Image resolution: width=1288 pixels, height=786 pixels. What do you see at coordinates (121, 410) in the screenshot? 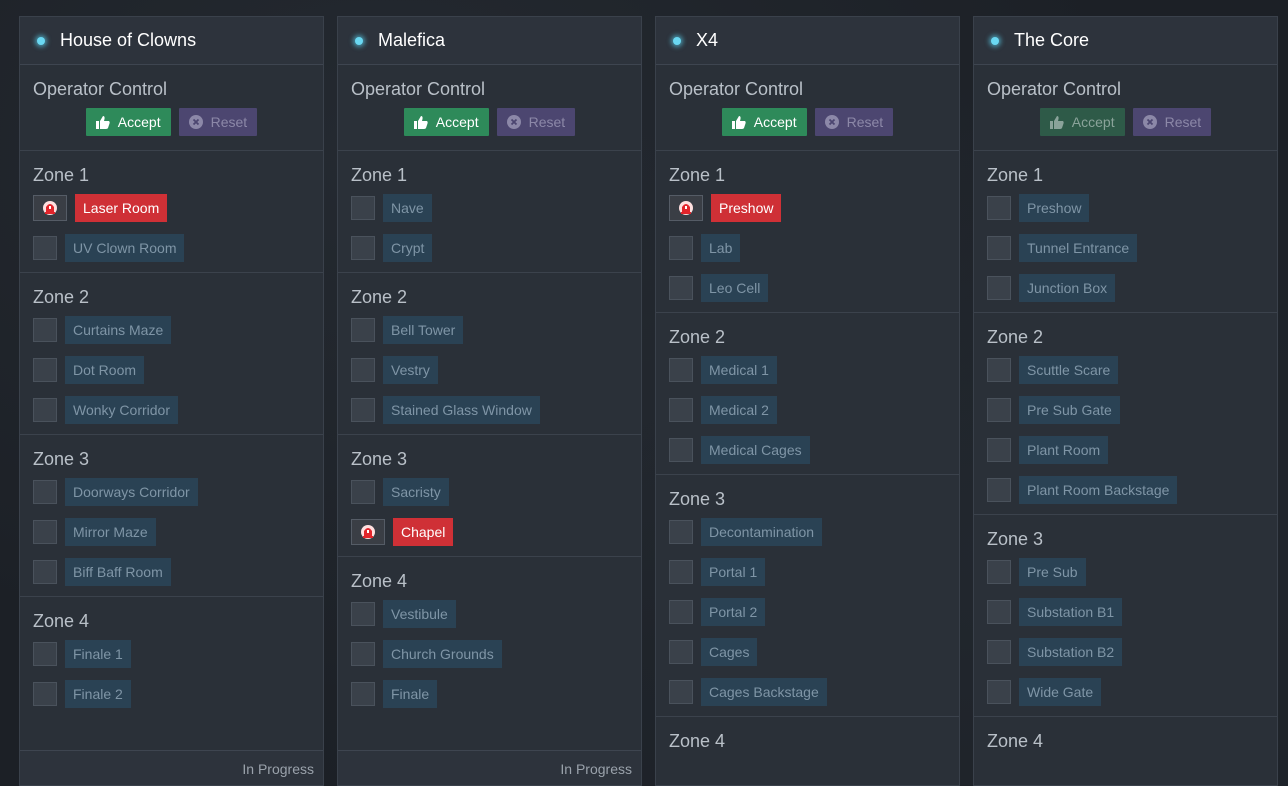
I see `room-label: Wonky Corridor` at bounding box center [121, 410].